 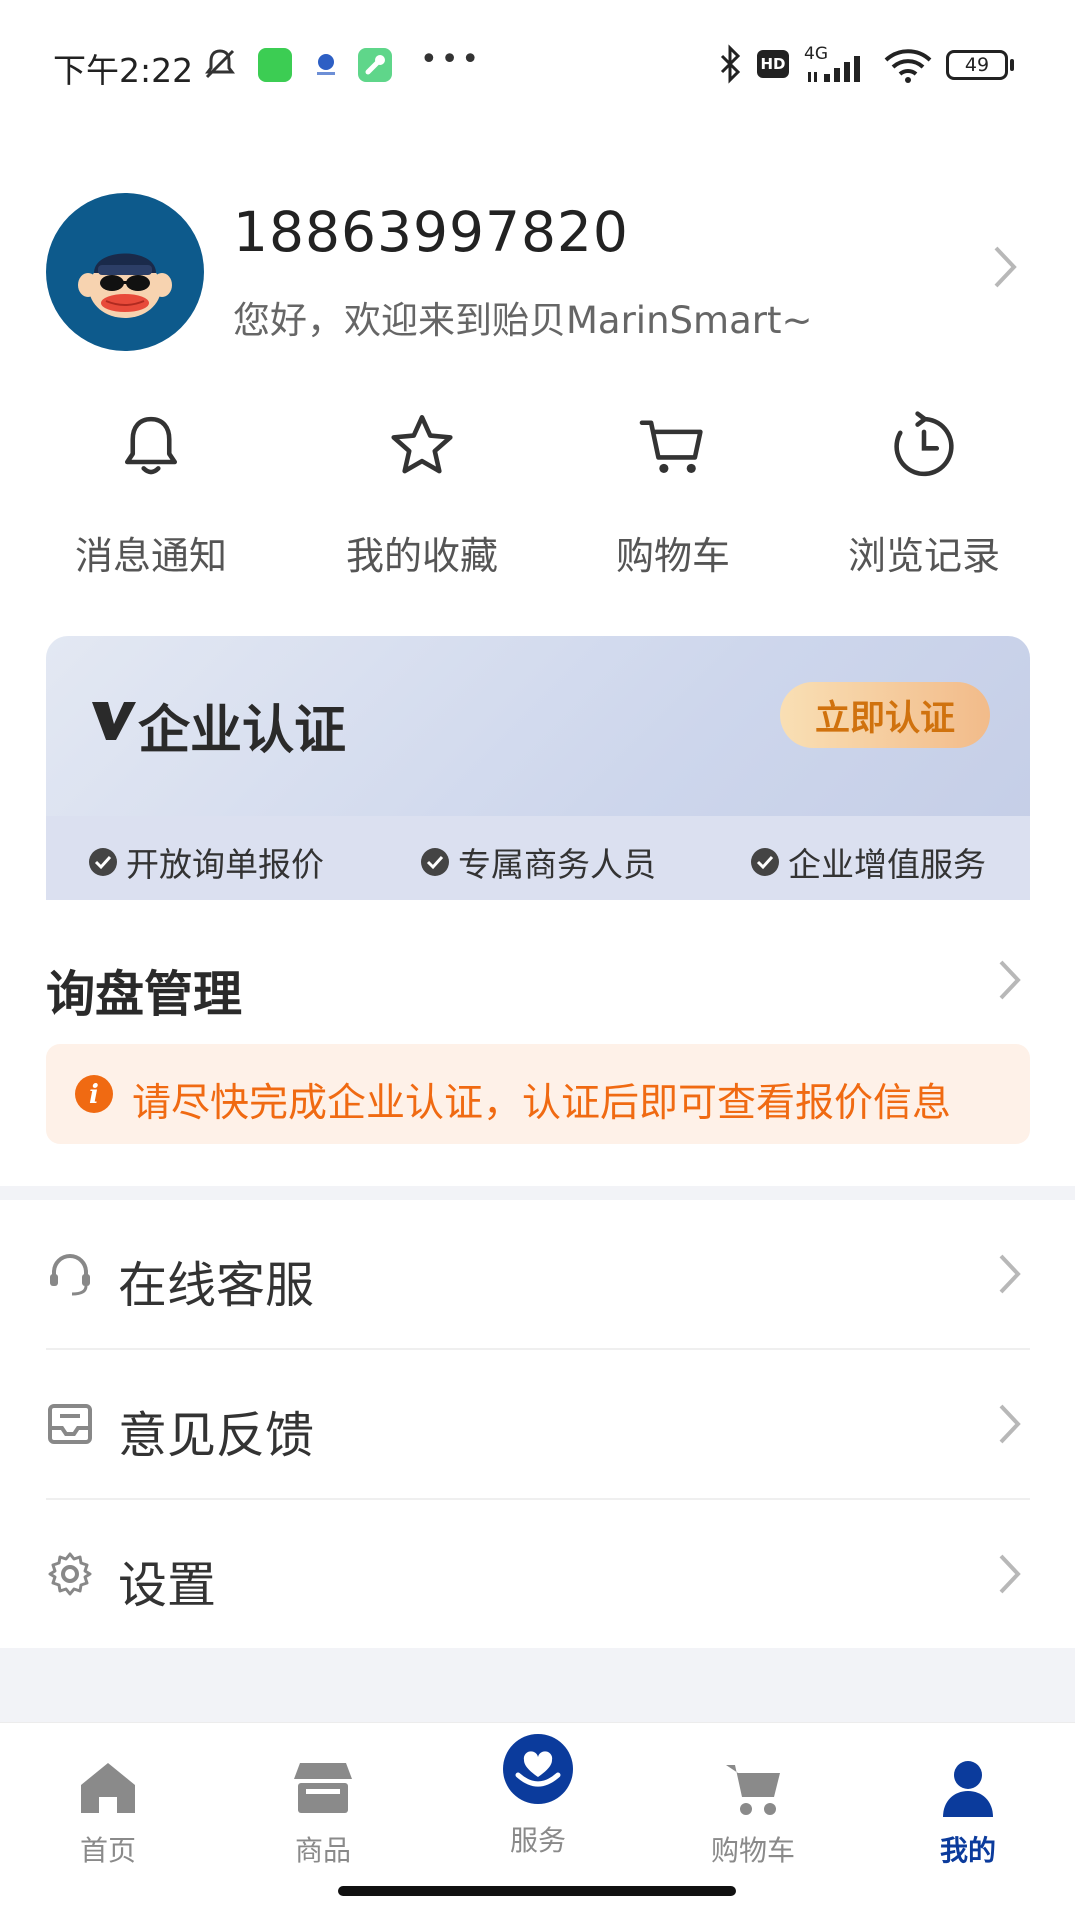 I want to click on mute-icon, so click(x=220, y=64).